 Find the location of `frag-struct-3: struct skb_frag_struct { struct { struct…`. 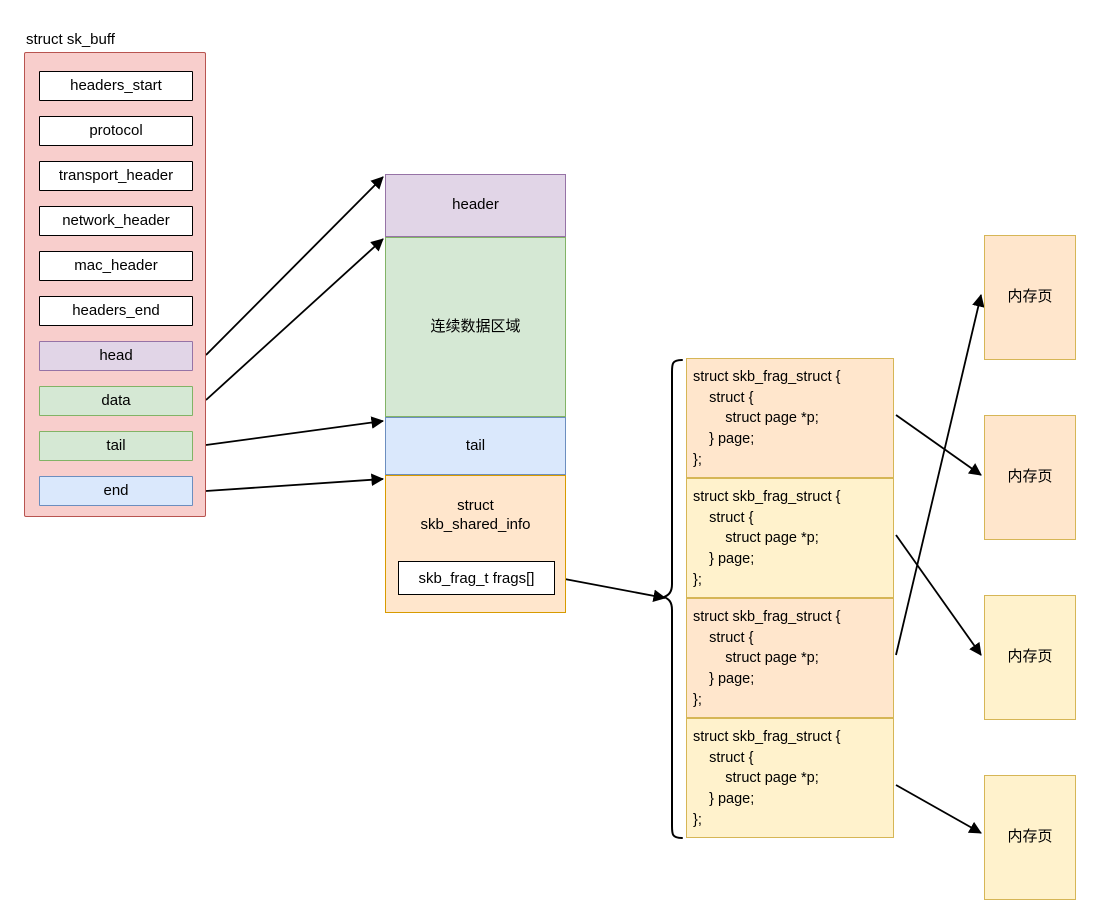

frag-struct-3: struct skb_frag_struct { struct { struct… is located at coordinates (790, 658).